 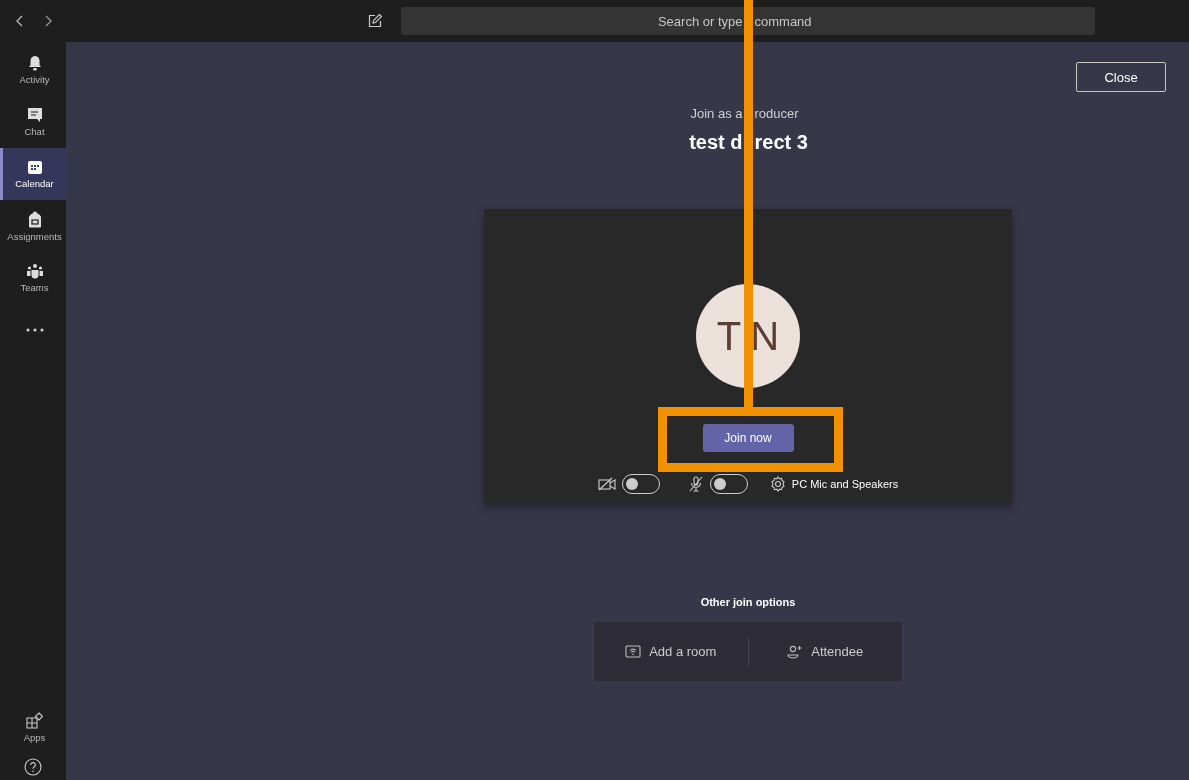 I want to click on help-icon, so click(x=33, y=767).